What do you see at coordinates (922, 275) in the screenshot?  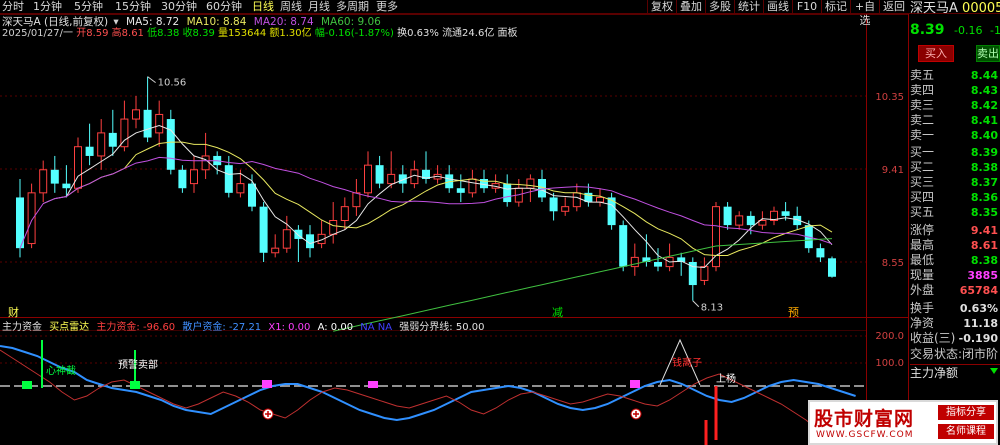 I see `stat-row-4-label: 现量` at bounding box center [922, 275].